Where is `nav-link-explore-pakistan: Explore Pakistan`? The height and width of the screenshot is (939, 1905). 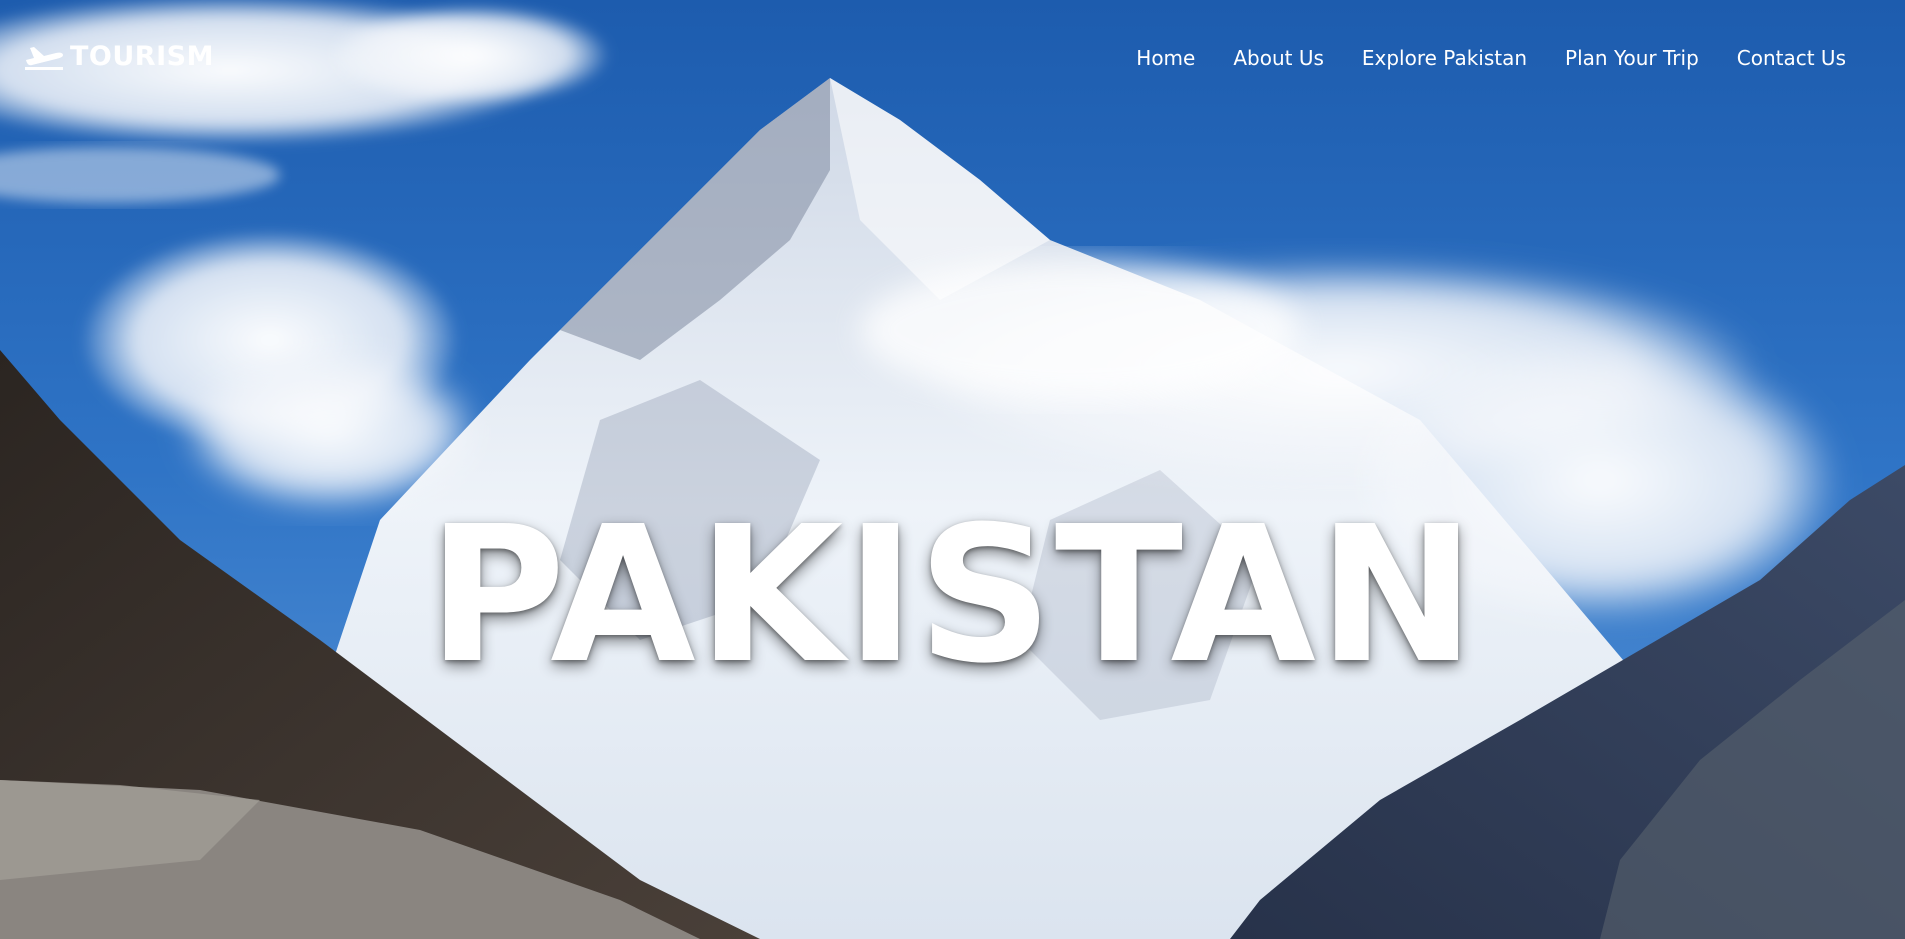
nav-link-explore-pakistan: Explore Pakistan is located at coordinates (1444, 58).